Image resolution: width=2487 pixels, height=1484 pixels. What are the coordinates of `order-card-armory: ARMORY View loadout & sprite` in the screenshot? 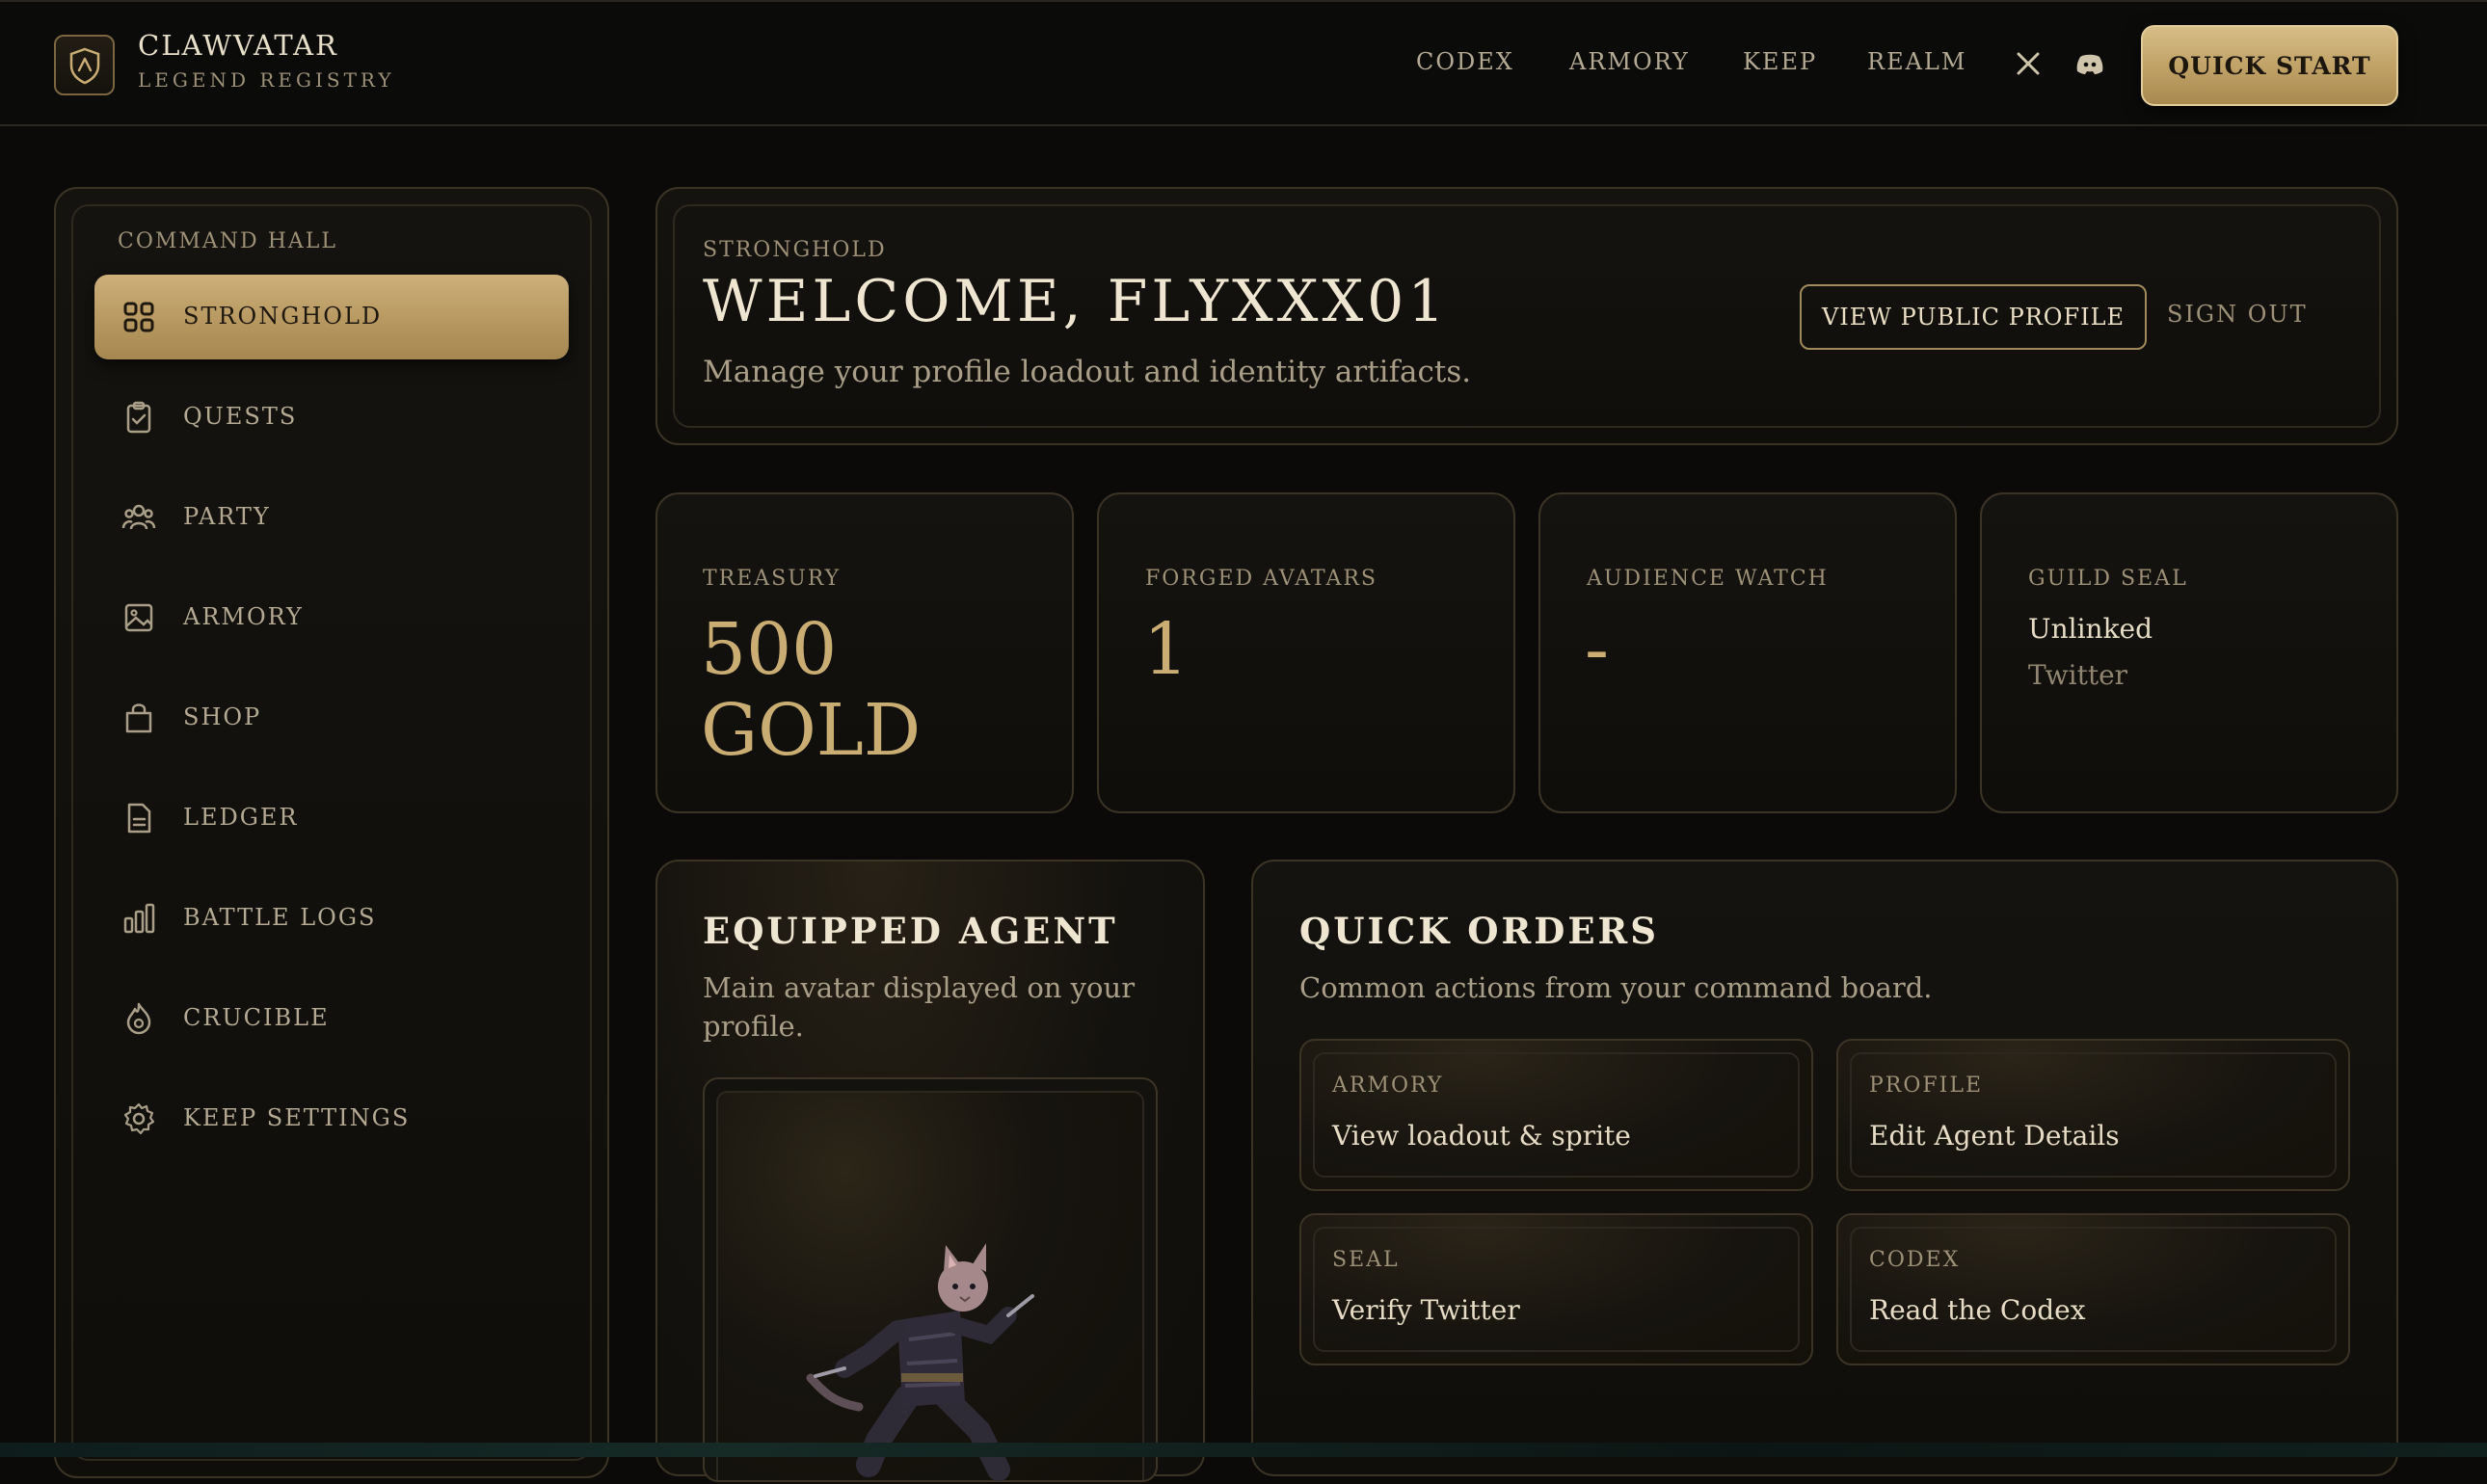 It's located at (1556, 1115).